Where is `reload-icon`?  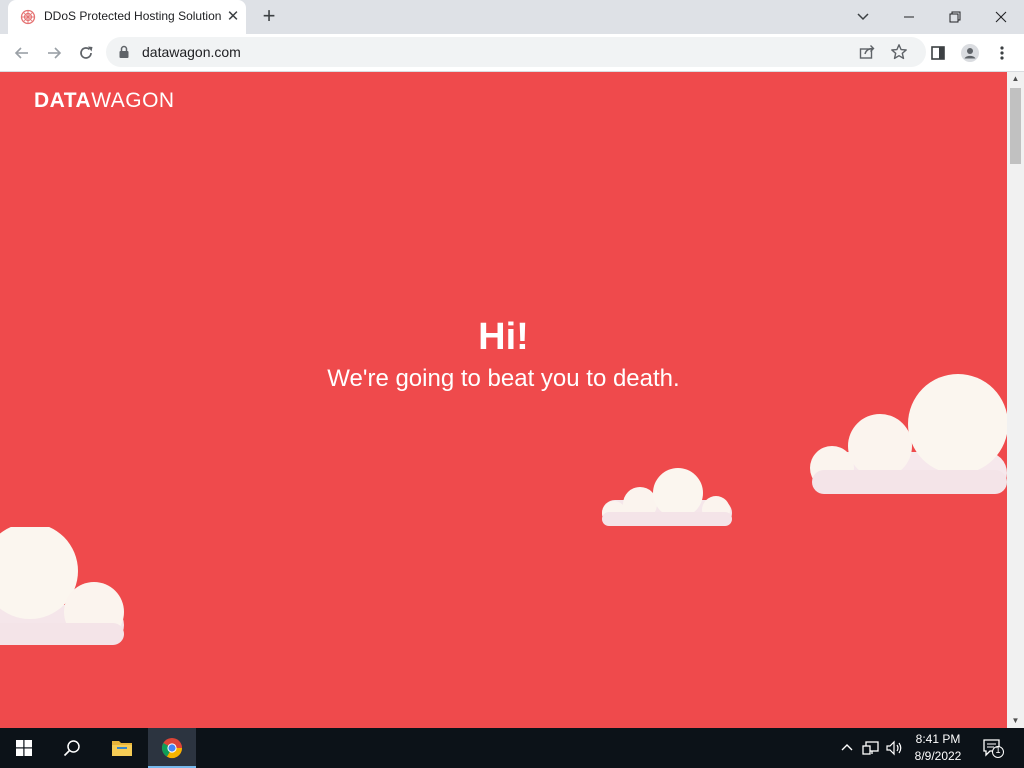 reload-icon is located at coordinates (86, 52).